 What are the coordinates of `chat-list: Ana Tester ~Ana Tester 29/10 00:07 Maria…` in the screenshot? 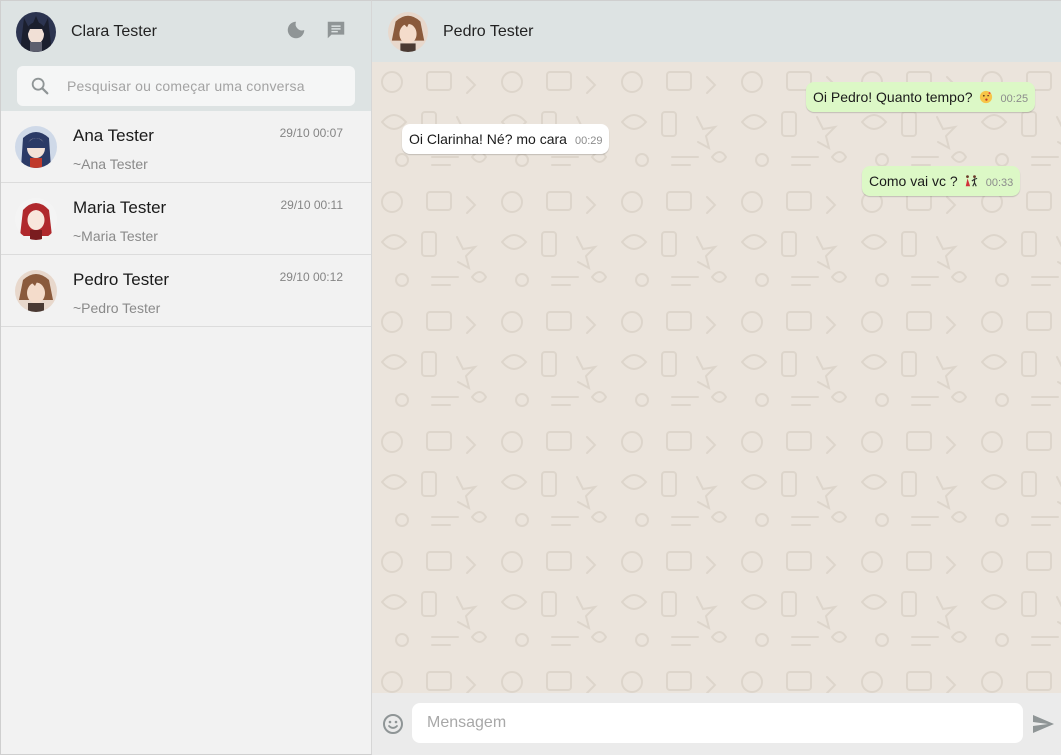 It's located at (186, 219).